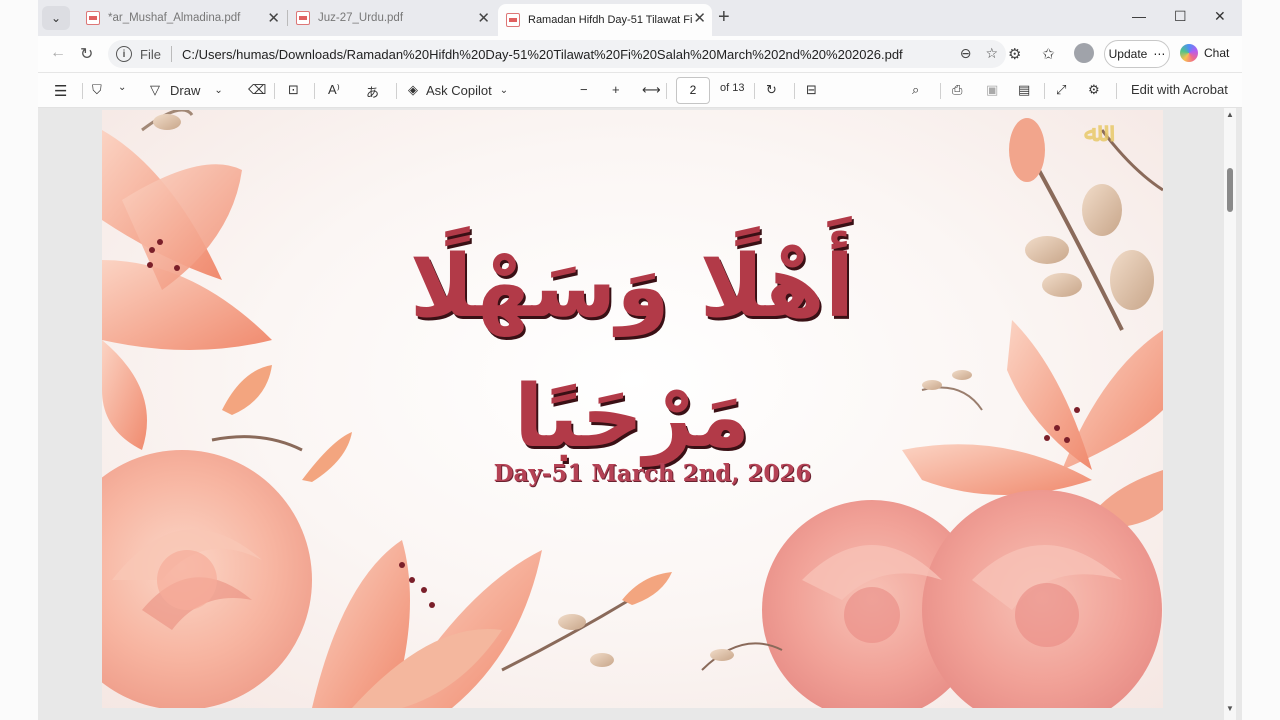 This screenshot has width=1280, height=720. I want to click on page-total: of 13, so click(732, 88).